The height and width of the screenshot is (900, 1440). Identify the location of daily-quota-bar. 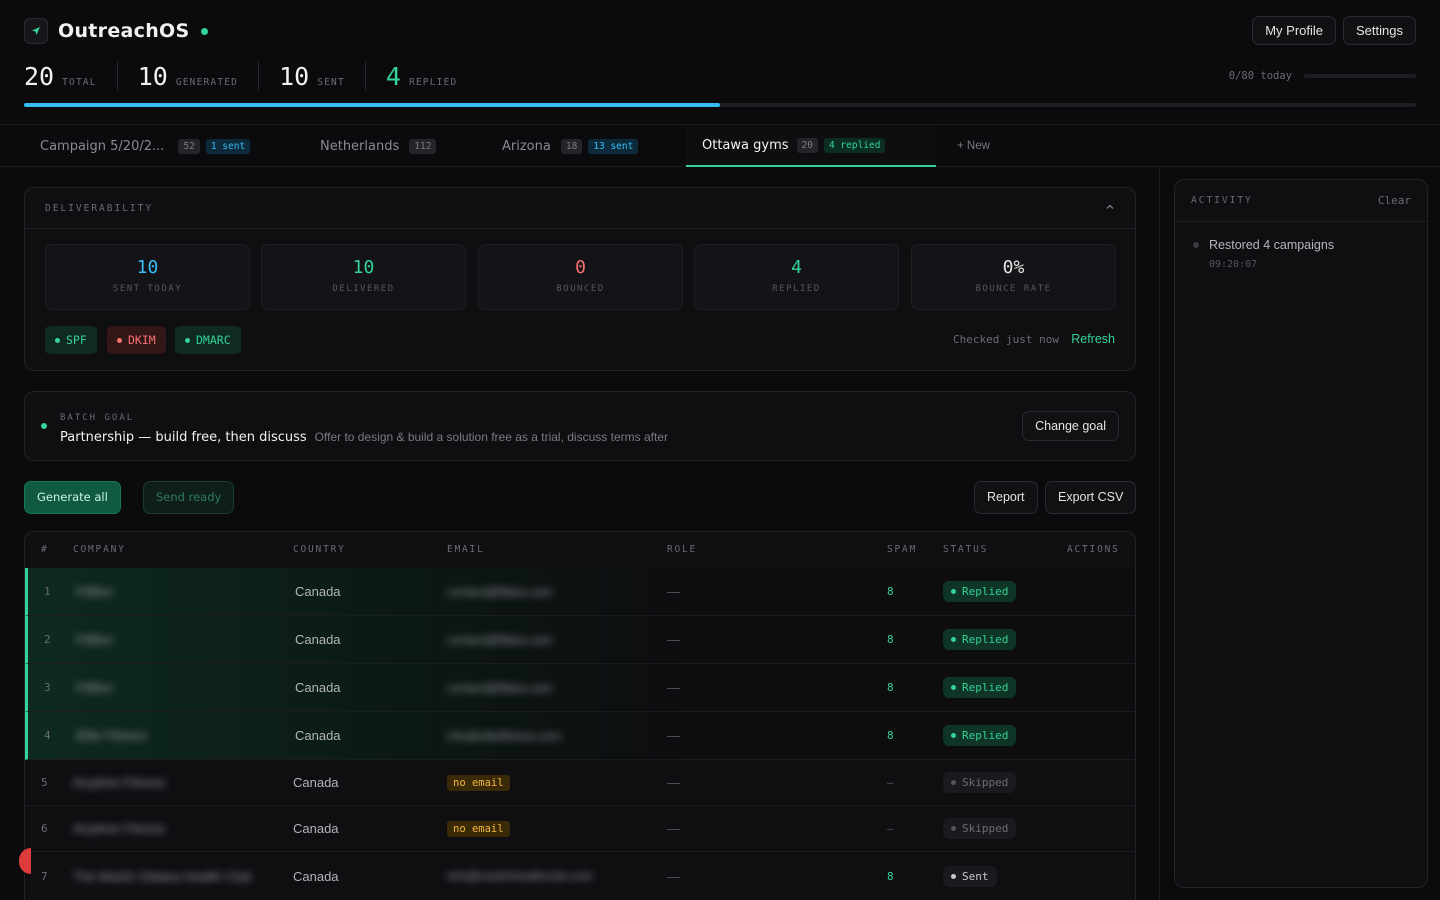
(1360, 76).